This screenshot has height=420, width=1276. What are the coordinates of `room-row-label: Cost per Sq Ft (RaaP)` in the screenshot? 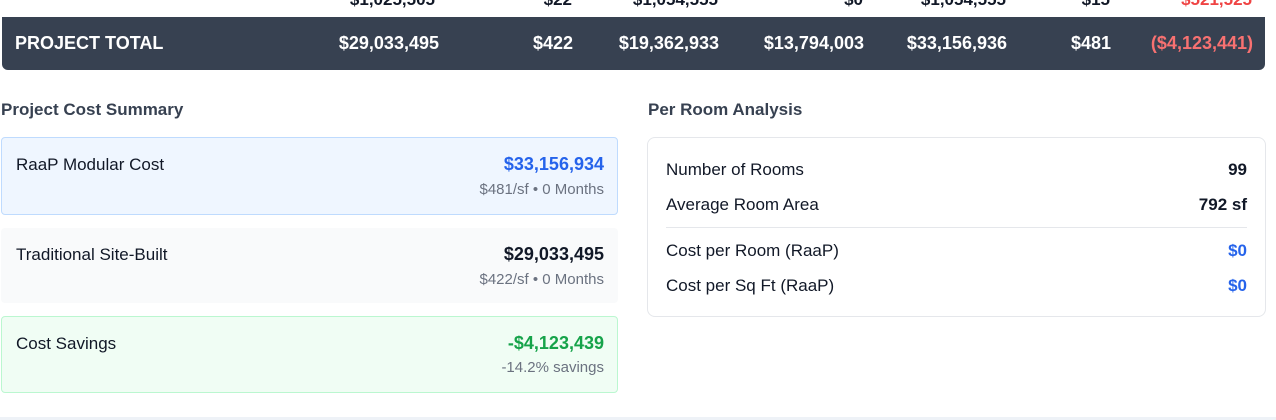 It's located at (750, 285).